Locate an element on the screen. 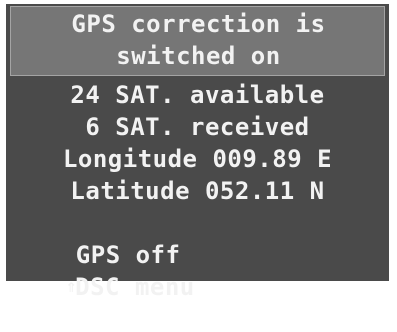 The image size is (397, 332). satellites-available-text: 24 SAT. available is located at coordinates (197, 95).